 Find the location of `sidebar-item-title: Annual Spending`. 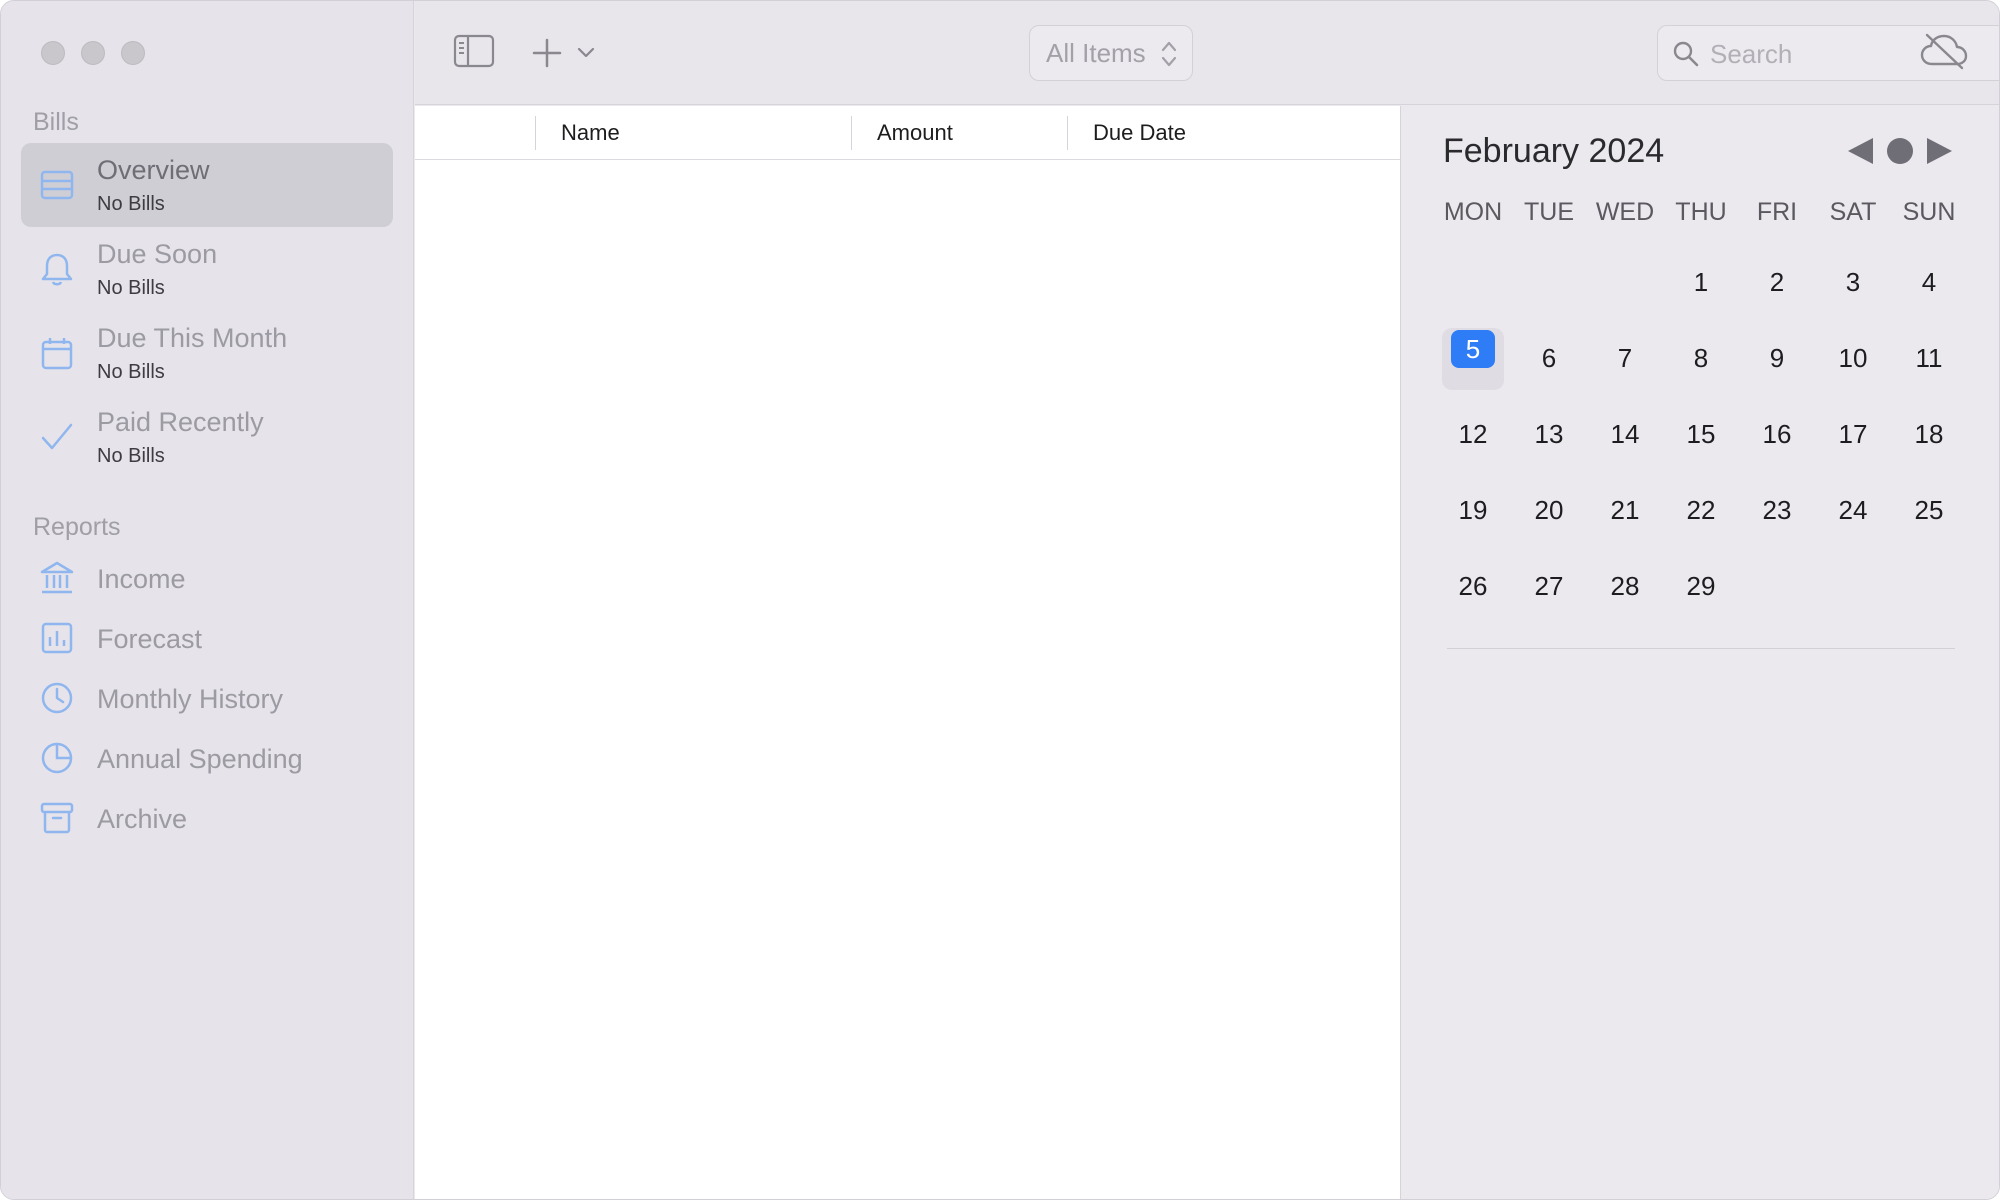

sidebar-item-title: Annual Spending is located at coordinates (200, 759).